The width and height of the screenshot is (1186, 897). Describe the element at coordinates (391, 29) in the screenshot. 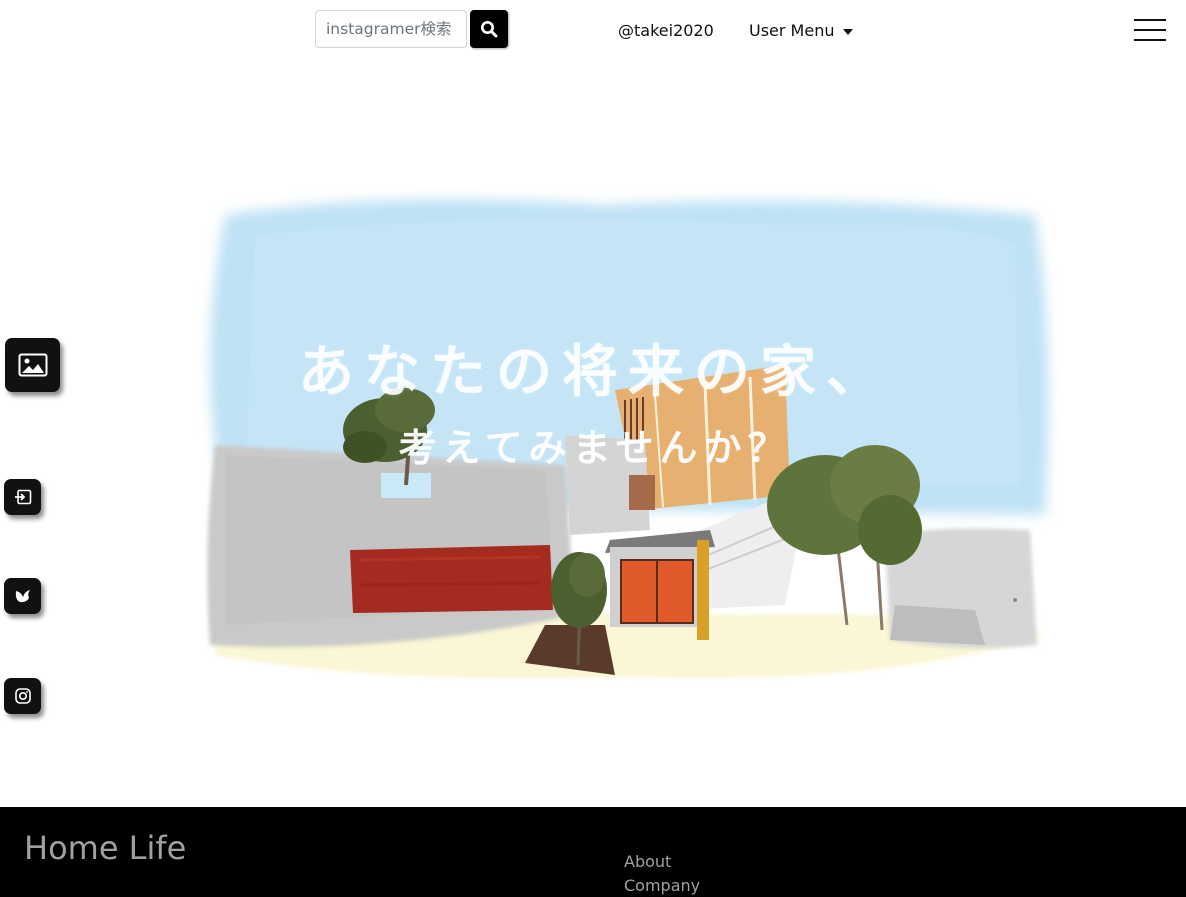

I see `search-input` at that location.